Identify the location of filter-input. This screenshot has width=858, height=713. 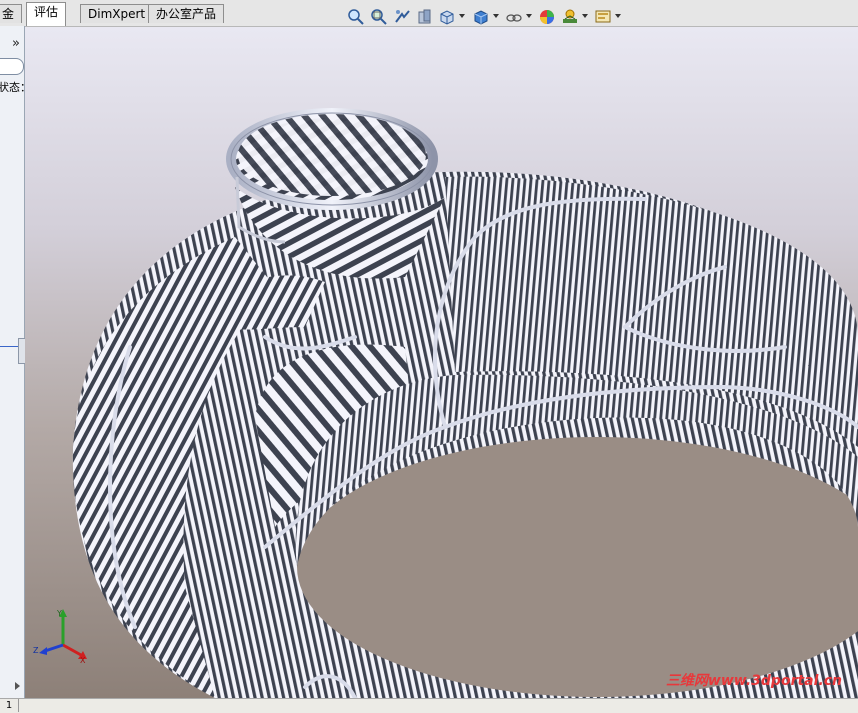
(12, 66).